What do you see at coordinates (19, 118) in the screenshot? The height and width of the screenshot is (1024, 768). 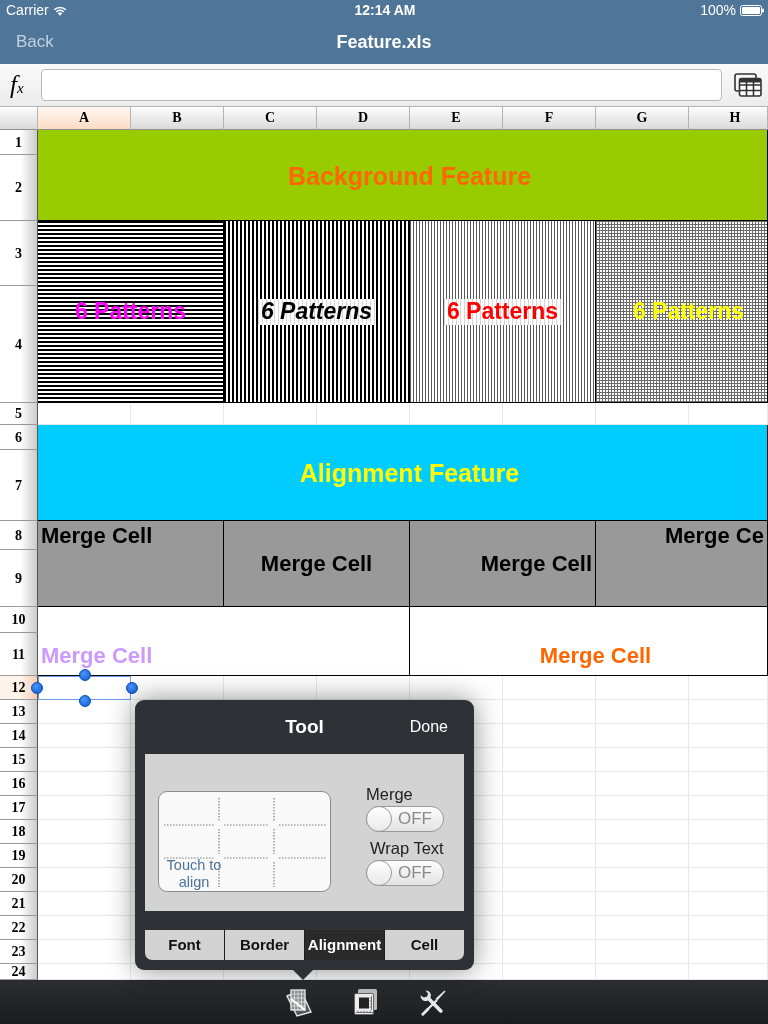 I see `sheet-corner` at bounding box center [19, 118].